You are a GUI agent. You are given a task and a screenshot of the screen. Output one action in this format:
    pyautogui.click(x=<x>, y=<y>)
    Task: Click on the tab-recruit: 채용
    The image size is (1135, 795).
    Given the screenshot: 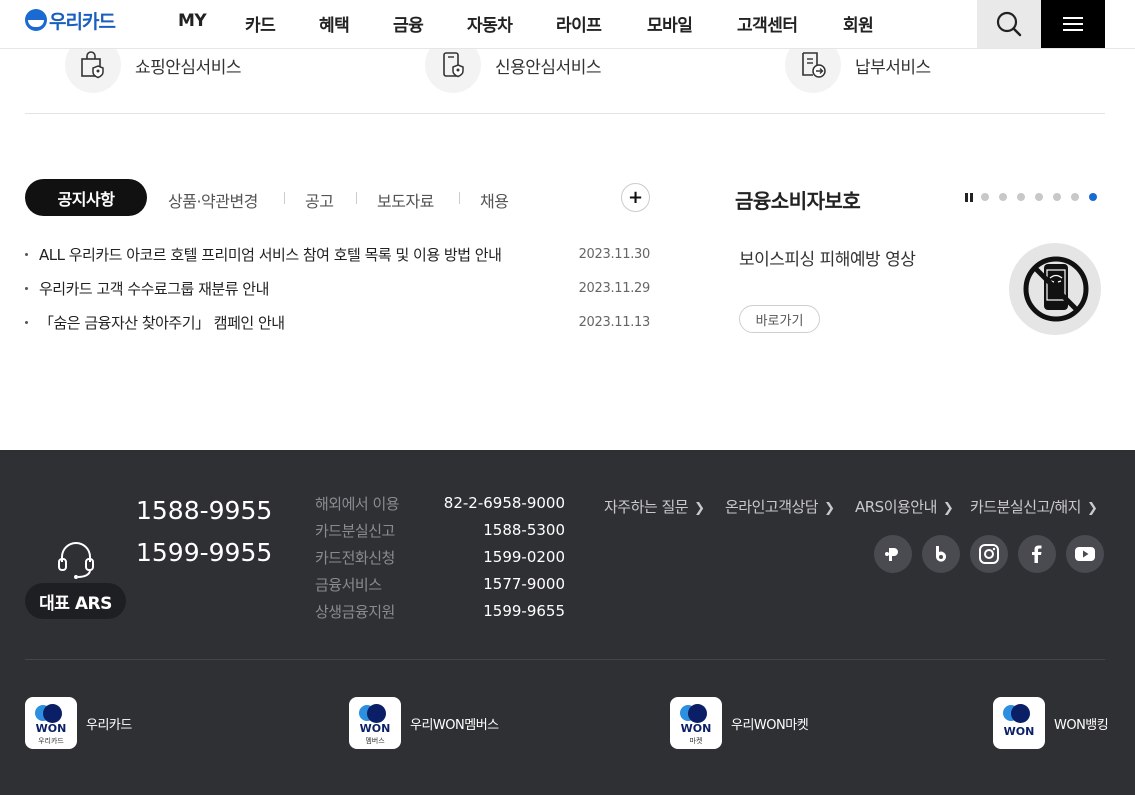 What is the action you would take?
    pyautogui.click(x=494, y=200)
    